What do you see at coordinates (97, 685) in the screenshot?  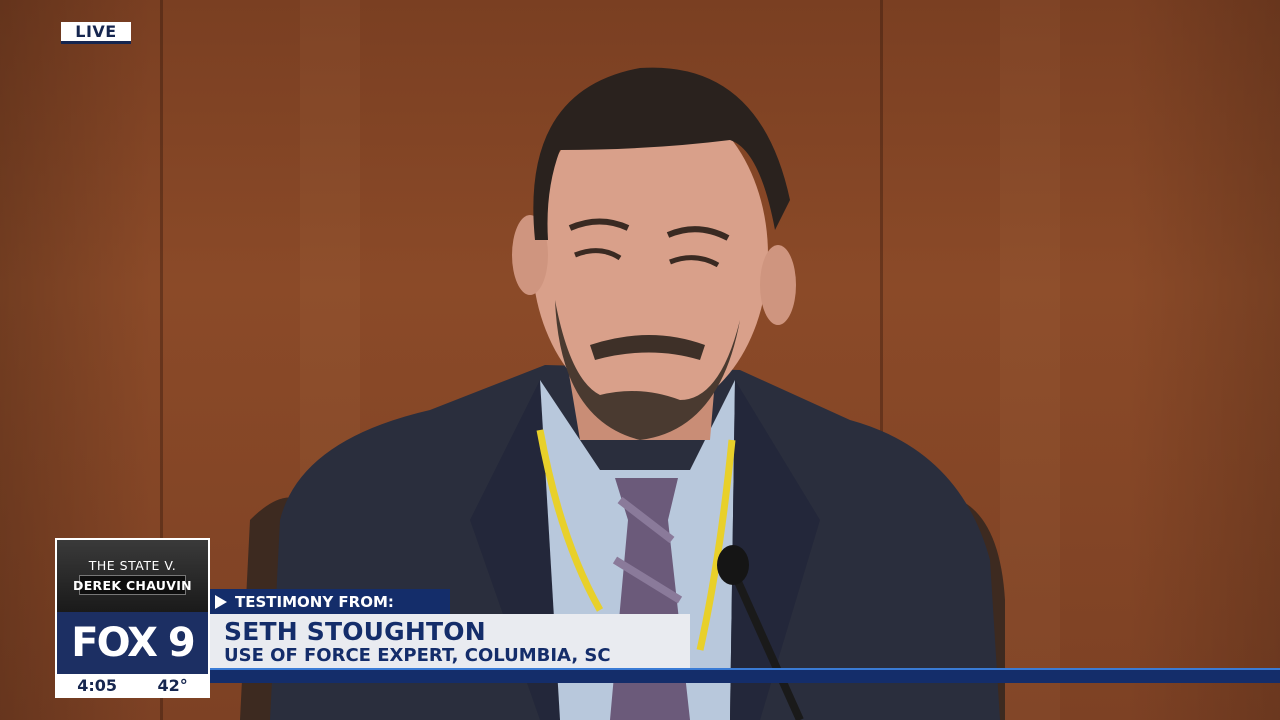 I see `clock-time: 4:05` at bounding box center [97, 685].